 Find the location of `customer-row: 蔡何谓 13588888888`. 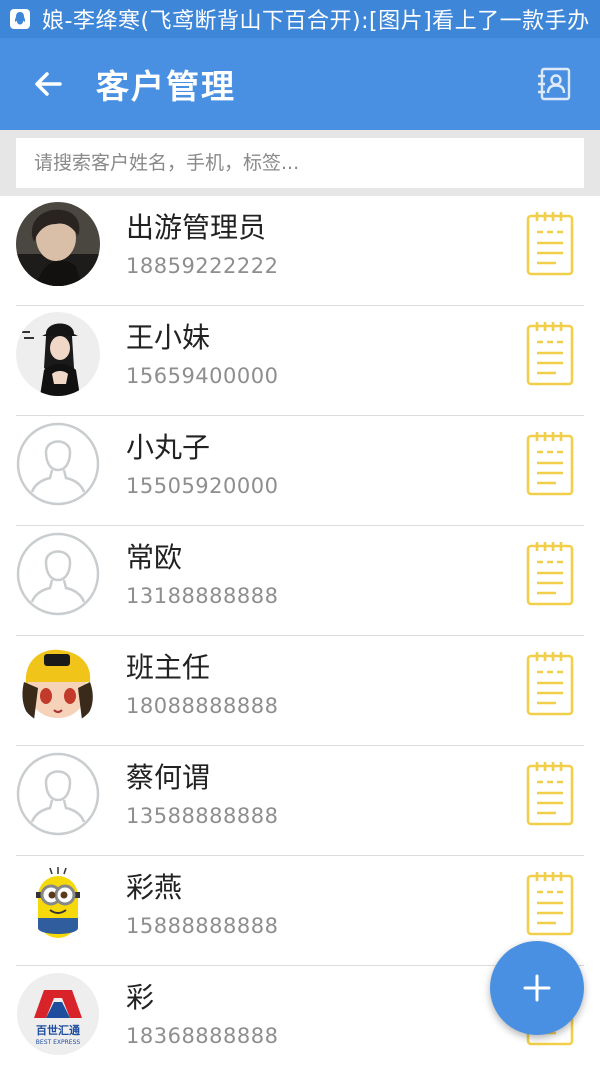

customer-row: 蔡何谓 13588888888 is located at coordinates (300, 801).